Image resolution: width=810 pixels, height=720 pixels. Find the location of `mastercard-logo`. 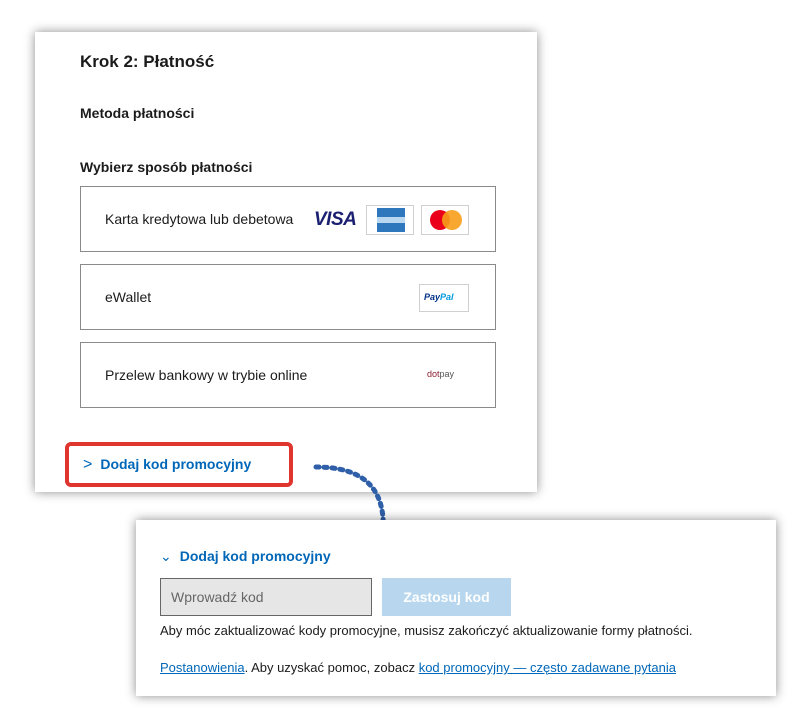

mastercard-logo is located at coordinates (445, 220).